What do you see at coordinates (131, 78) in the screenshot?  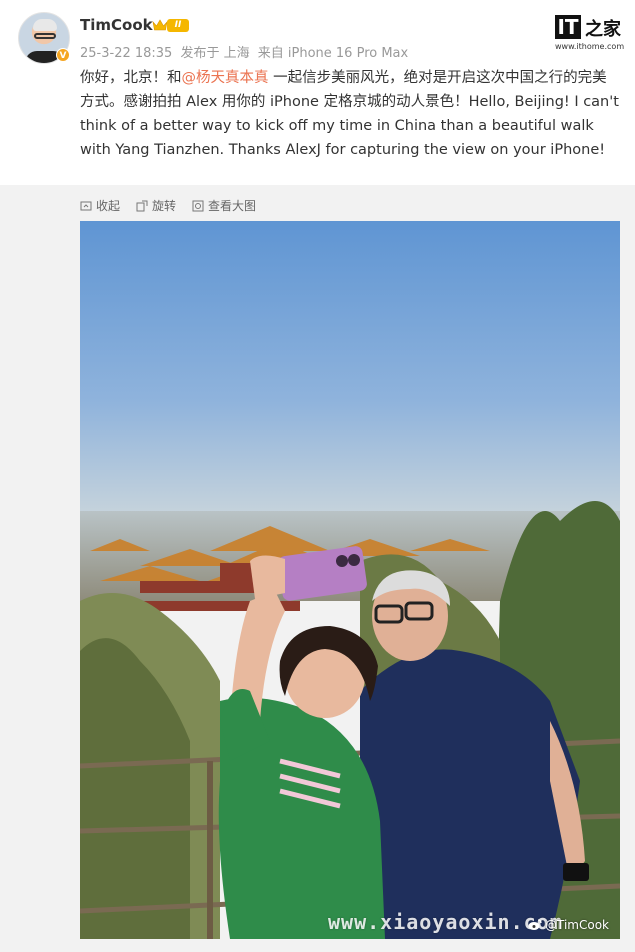 I see `post-text-part1: 你好，北京！和` at bounding box center [131, 78].